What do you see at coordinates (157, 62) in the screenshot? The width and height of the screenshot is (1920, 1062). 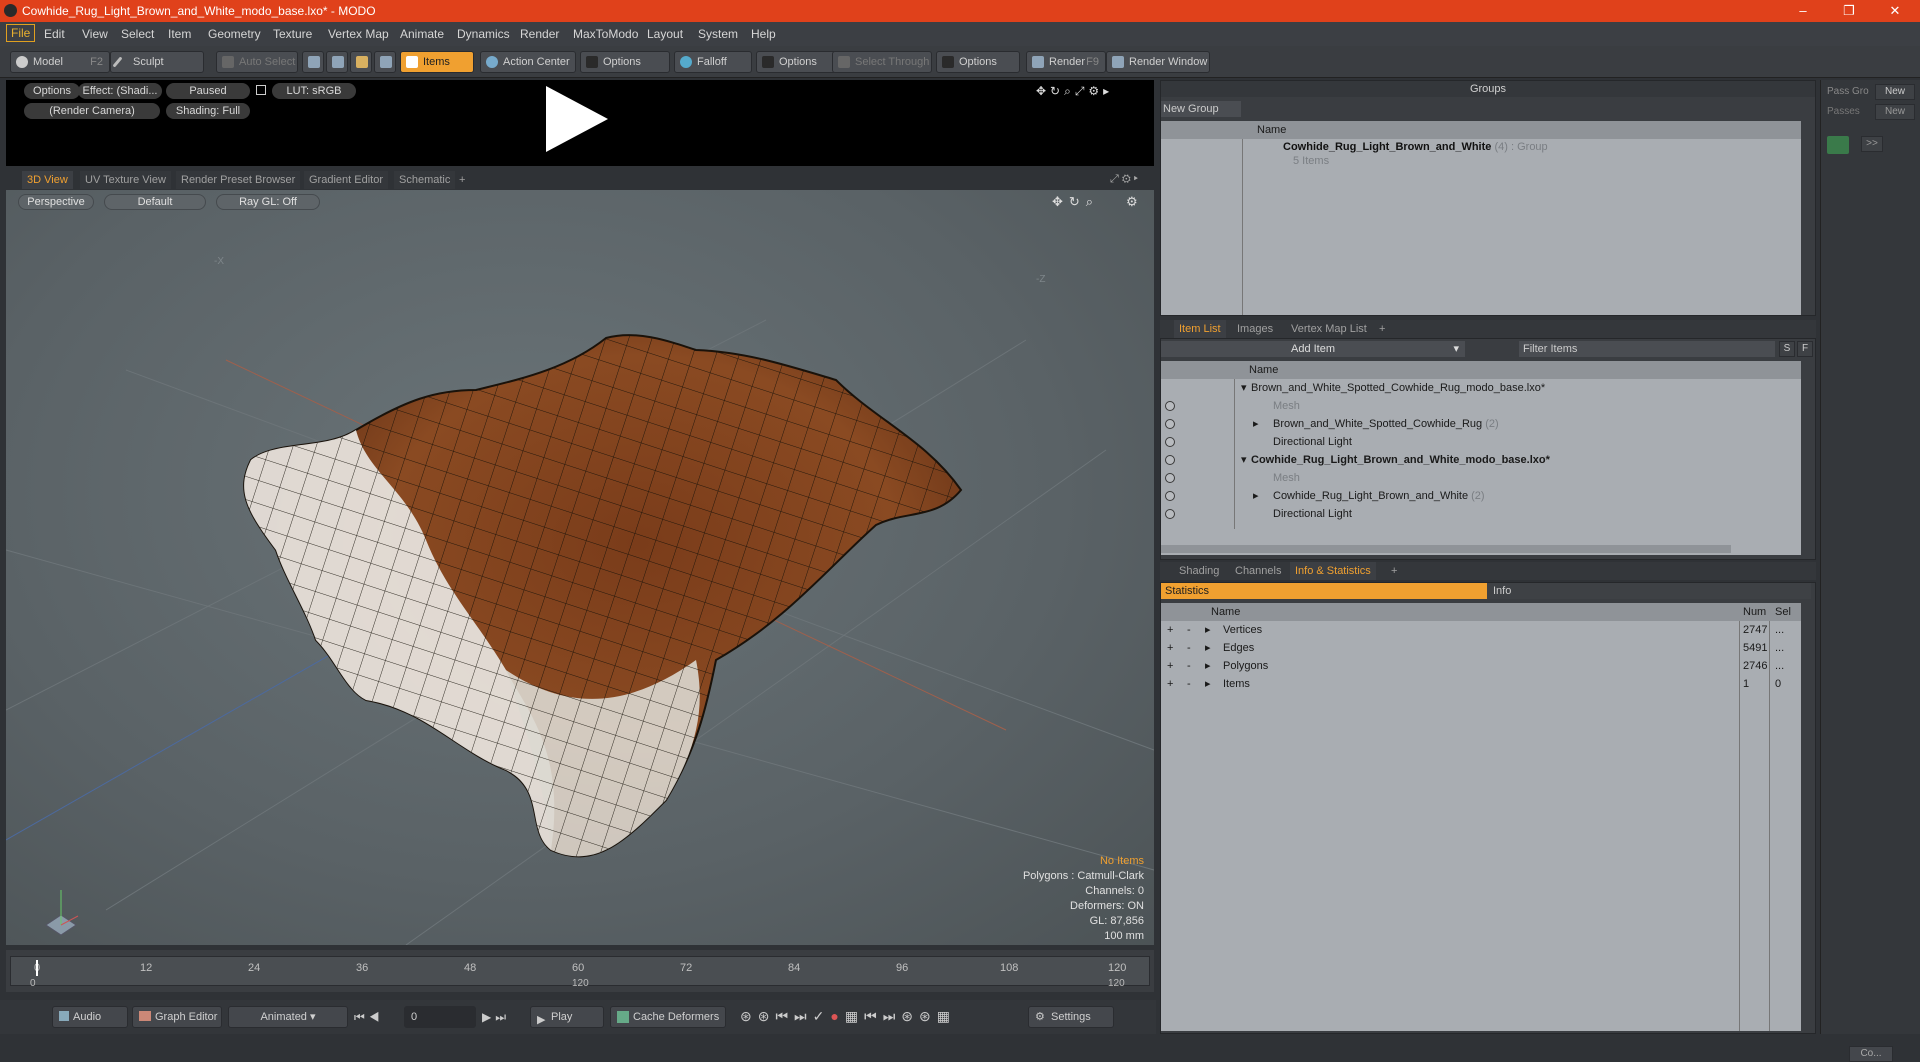 I see `sculpt-mode-button: Sculpt` at bounding box center [157, 62].